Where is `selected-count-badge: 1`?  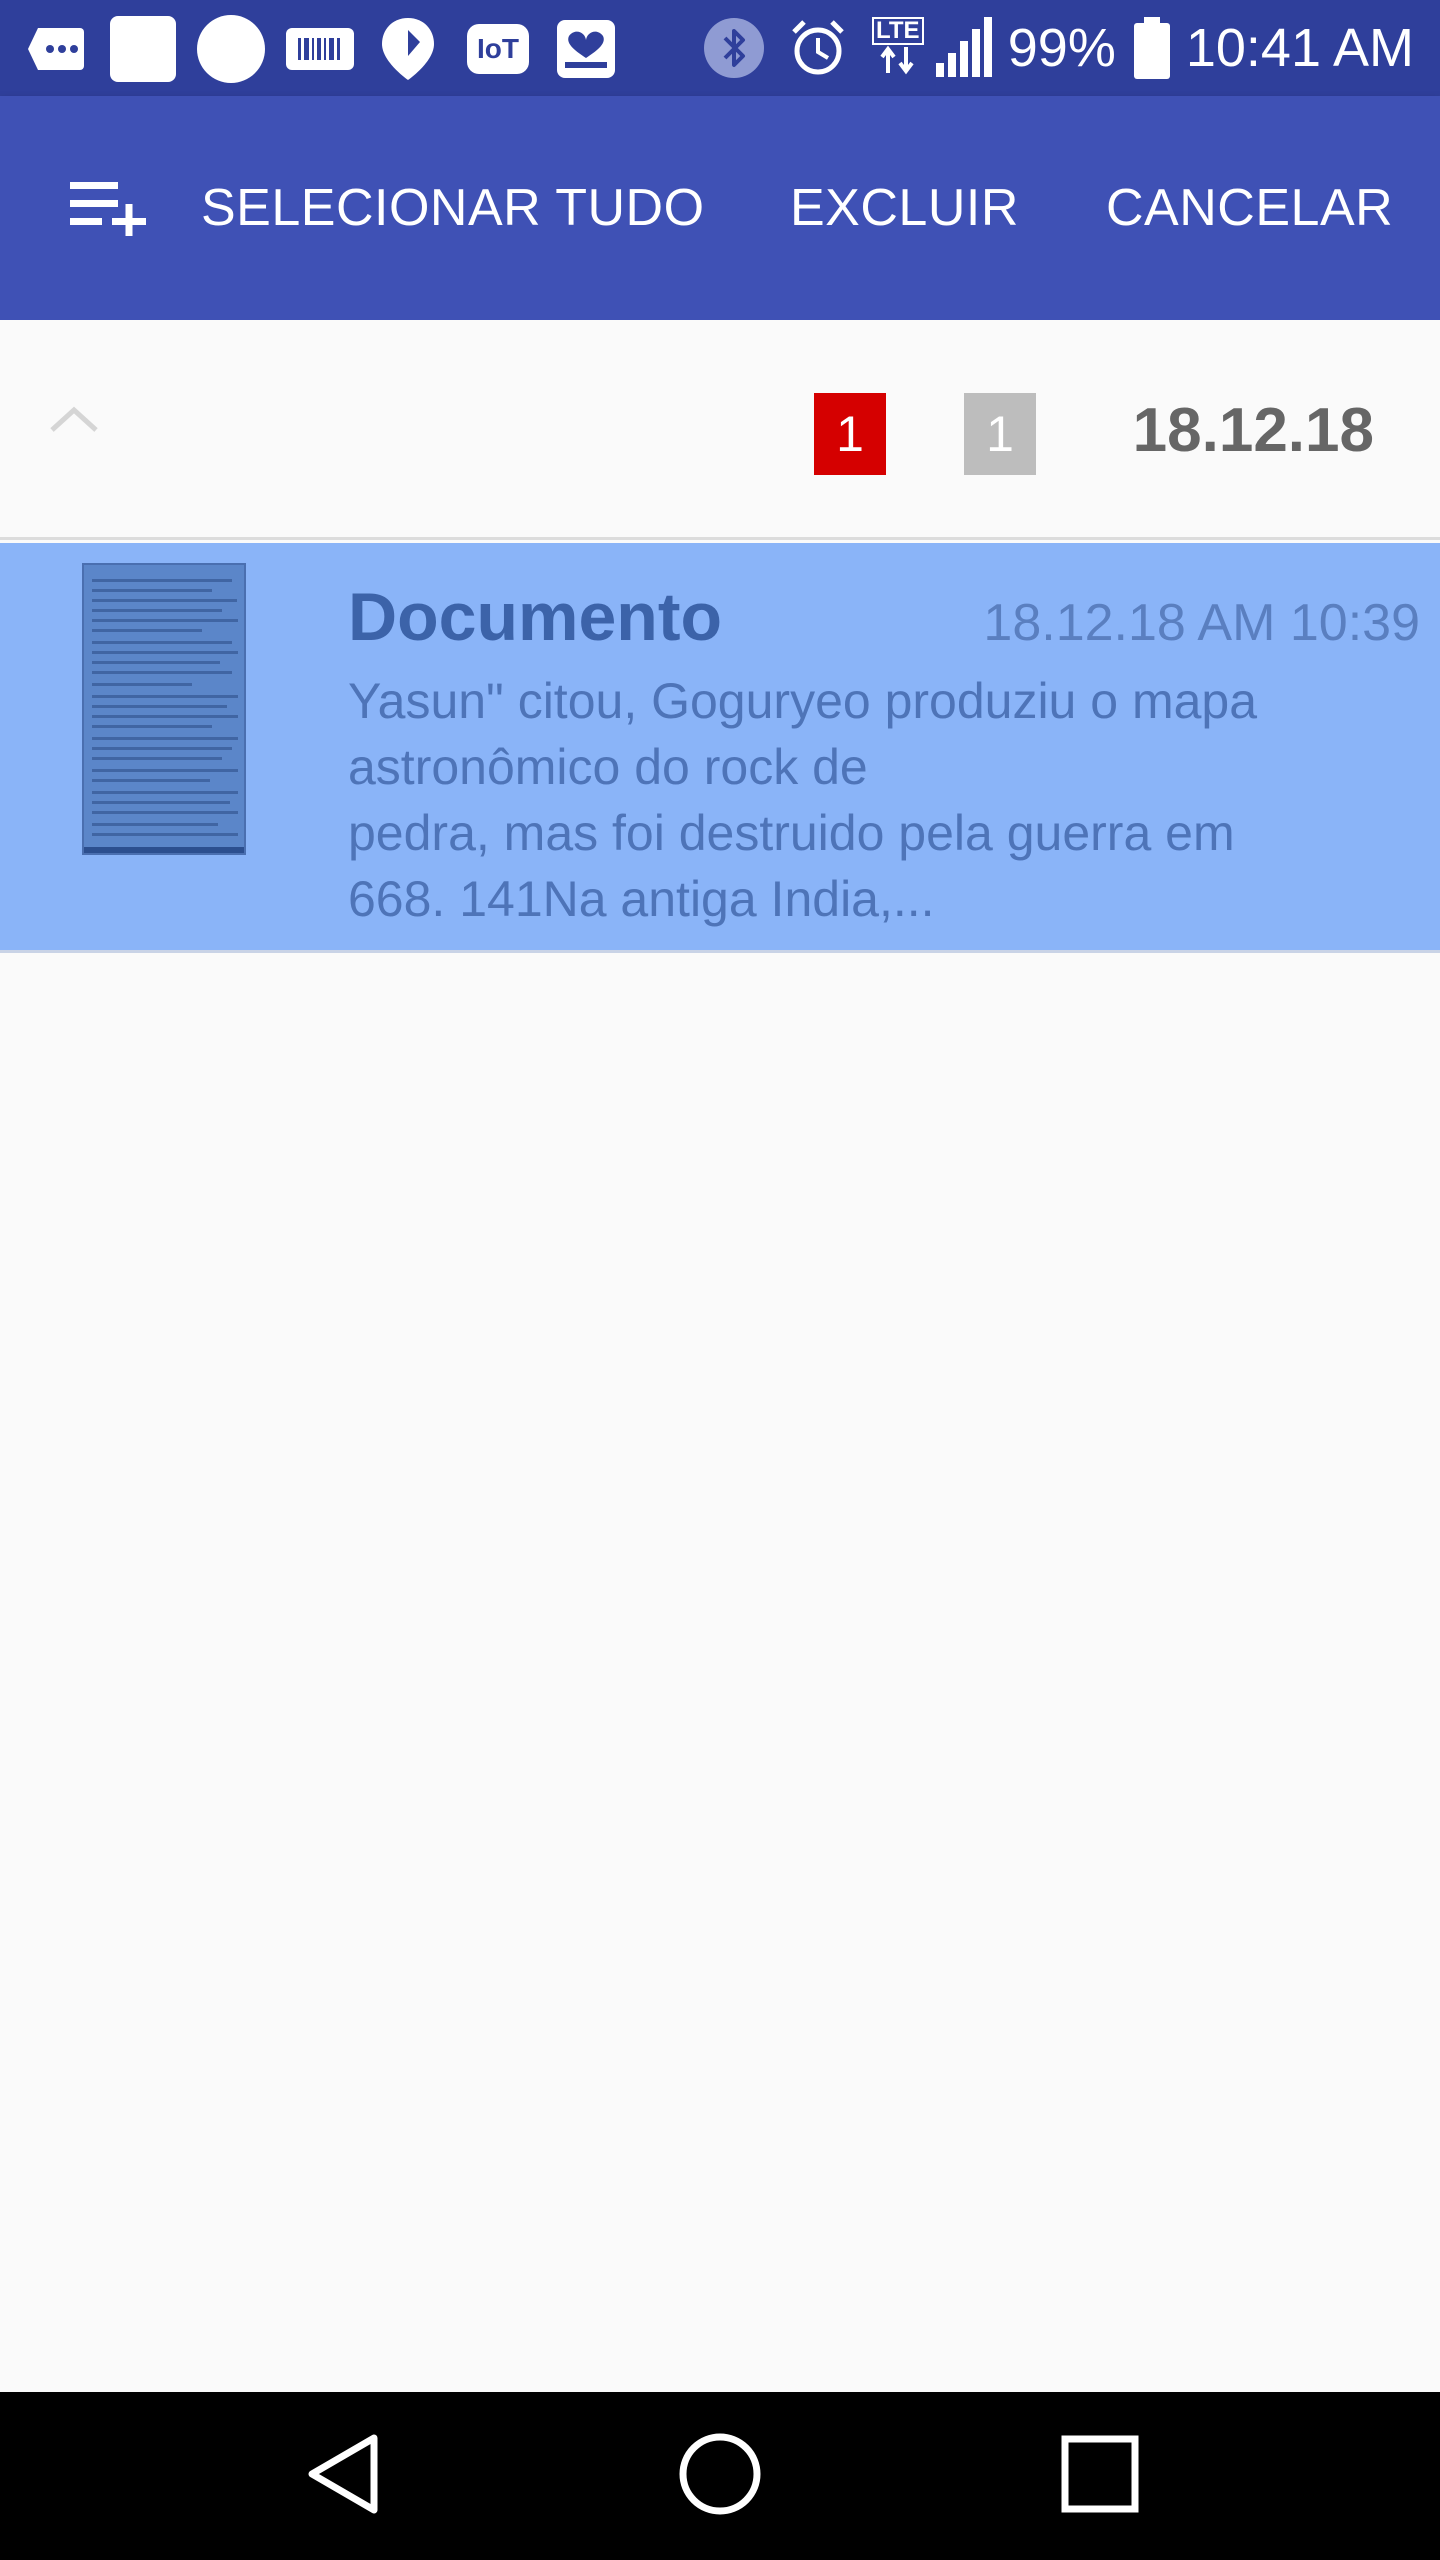 selected-count-badge: 1 is located at coordinates (850, 434).